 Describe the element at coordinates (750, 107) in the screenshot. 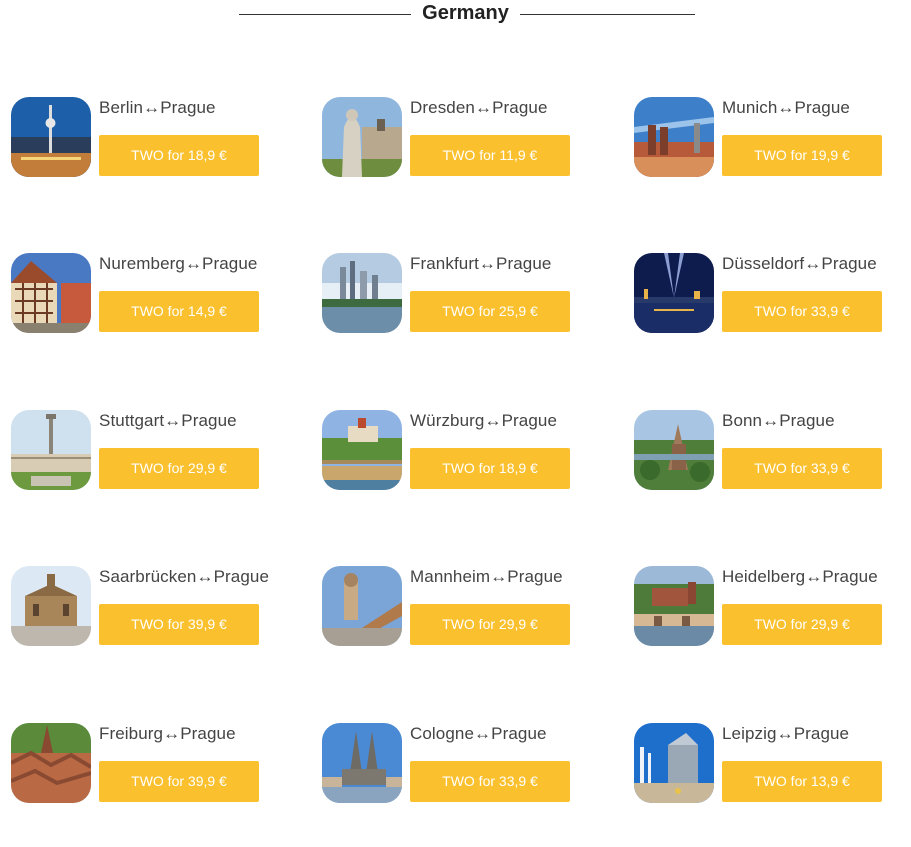

I see `origin-city: Munich` at that location.